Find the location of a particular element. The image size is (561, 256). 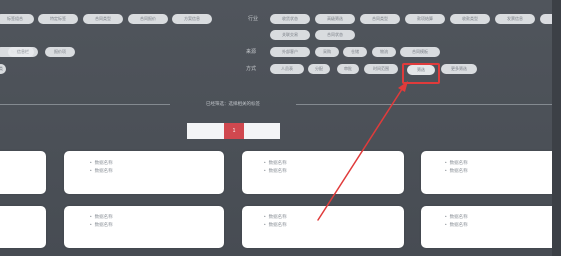

annotation-arrow is located at coordinates (362, 151).